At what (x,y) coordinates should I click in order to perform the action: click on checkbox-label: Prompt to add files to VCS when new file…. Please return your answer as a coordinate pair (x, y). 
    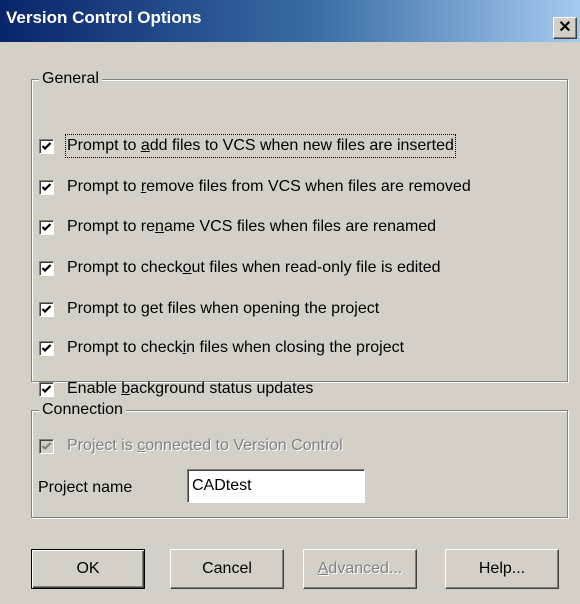
    Looking at the image, I should click on (260, 146).